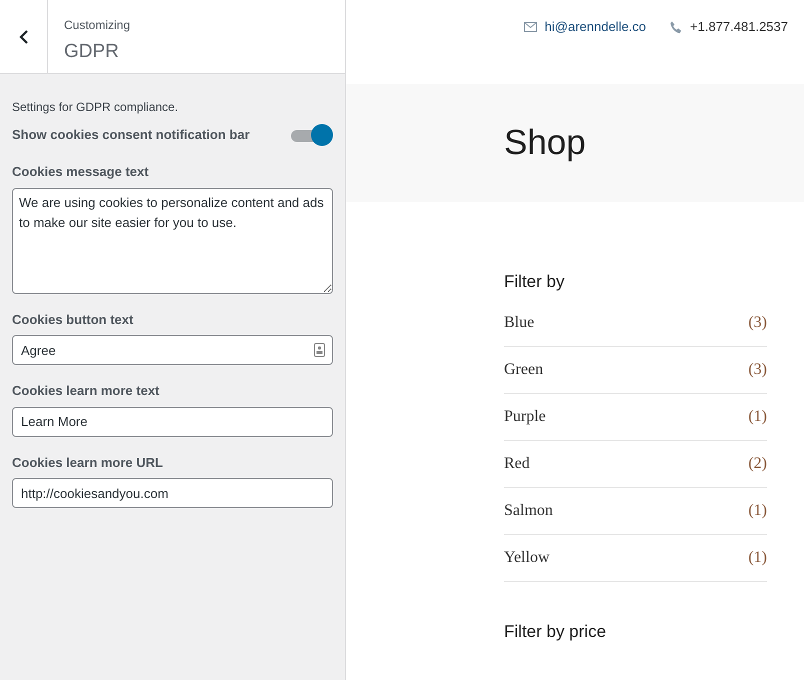  What do you see at coordinates (517, 464) in the screenshot?
I see `filter-link: Red` at bounding box center [517, 464].